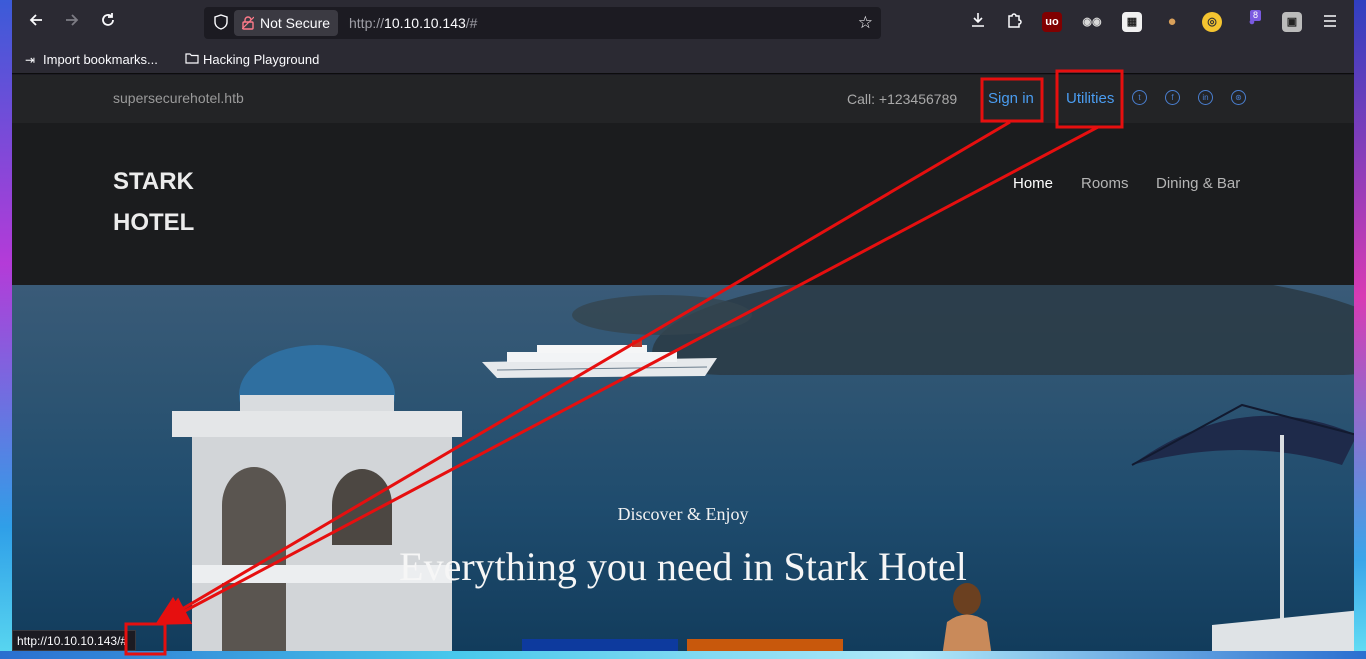  Describe the element at coordinates (1033, 183) in the screenshot. I see `nav-home: Home` at that location.